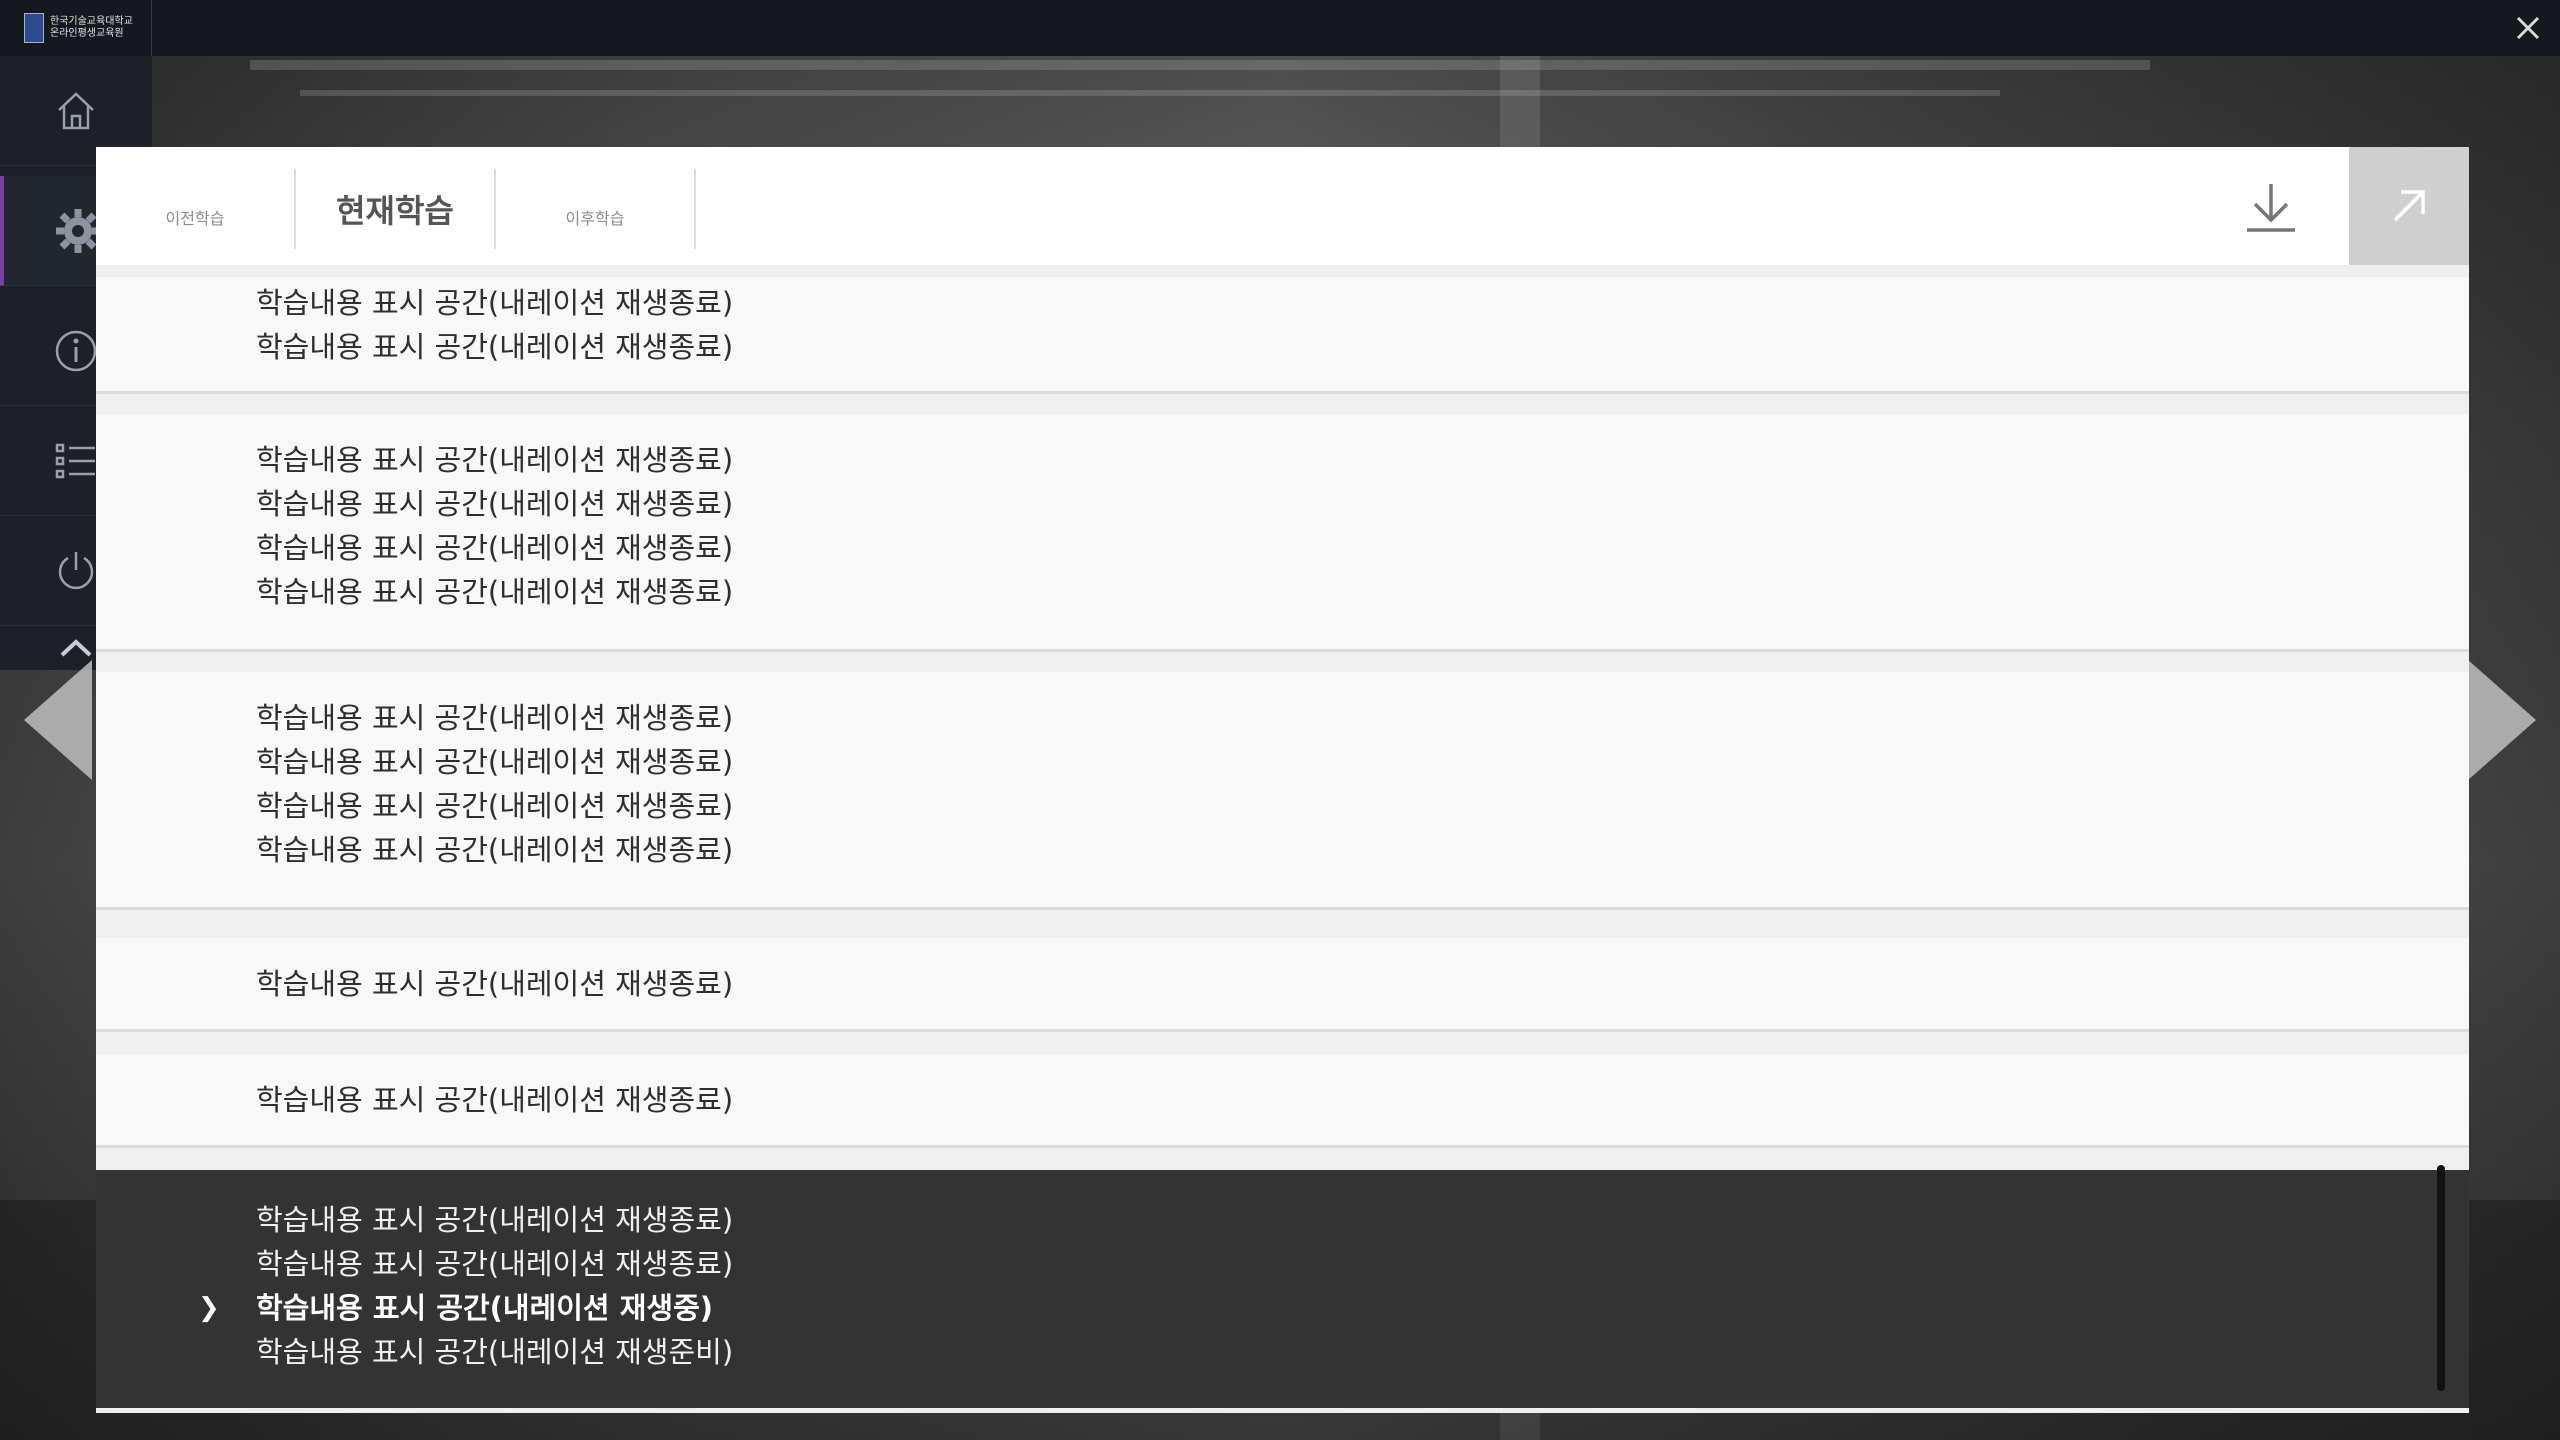 This screenshot has height=1440, width=2560. I want to click on script-group-5: 학습내용 표시 공간(내레이션 재생종료), so click(1282, 1101).